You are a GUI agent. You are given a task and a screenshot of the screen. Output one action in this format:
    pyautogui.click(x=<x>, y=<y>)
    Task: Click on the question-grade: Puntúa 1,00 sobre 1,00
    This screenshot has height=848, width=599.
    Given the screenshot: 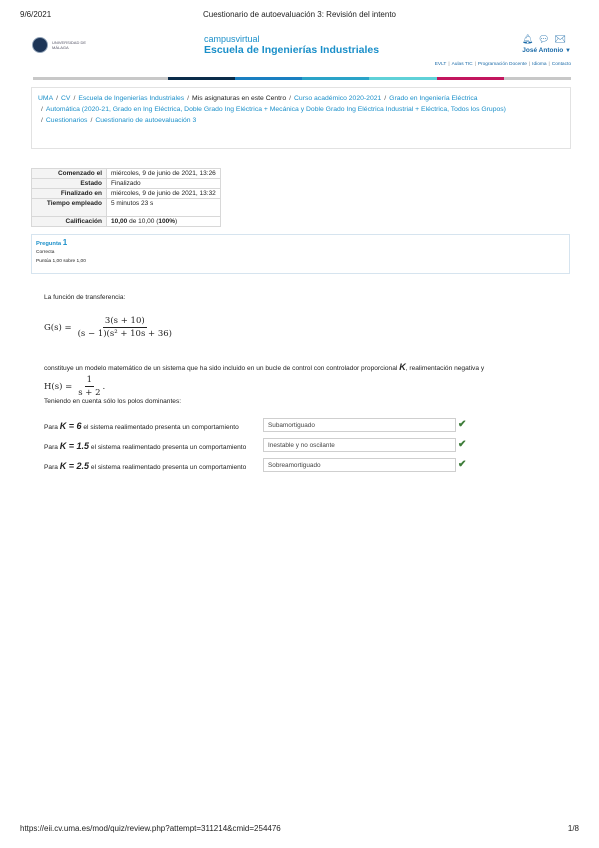 What is the action you would take?
    pyautogui.click(x=61, y=261)
    